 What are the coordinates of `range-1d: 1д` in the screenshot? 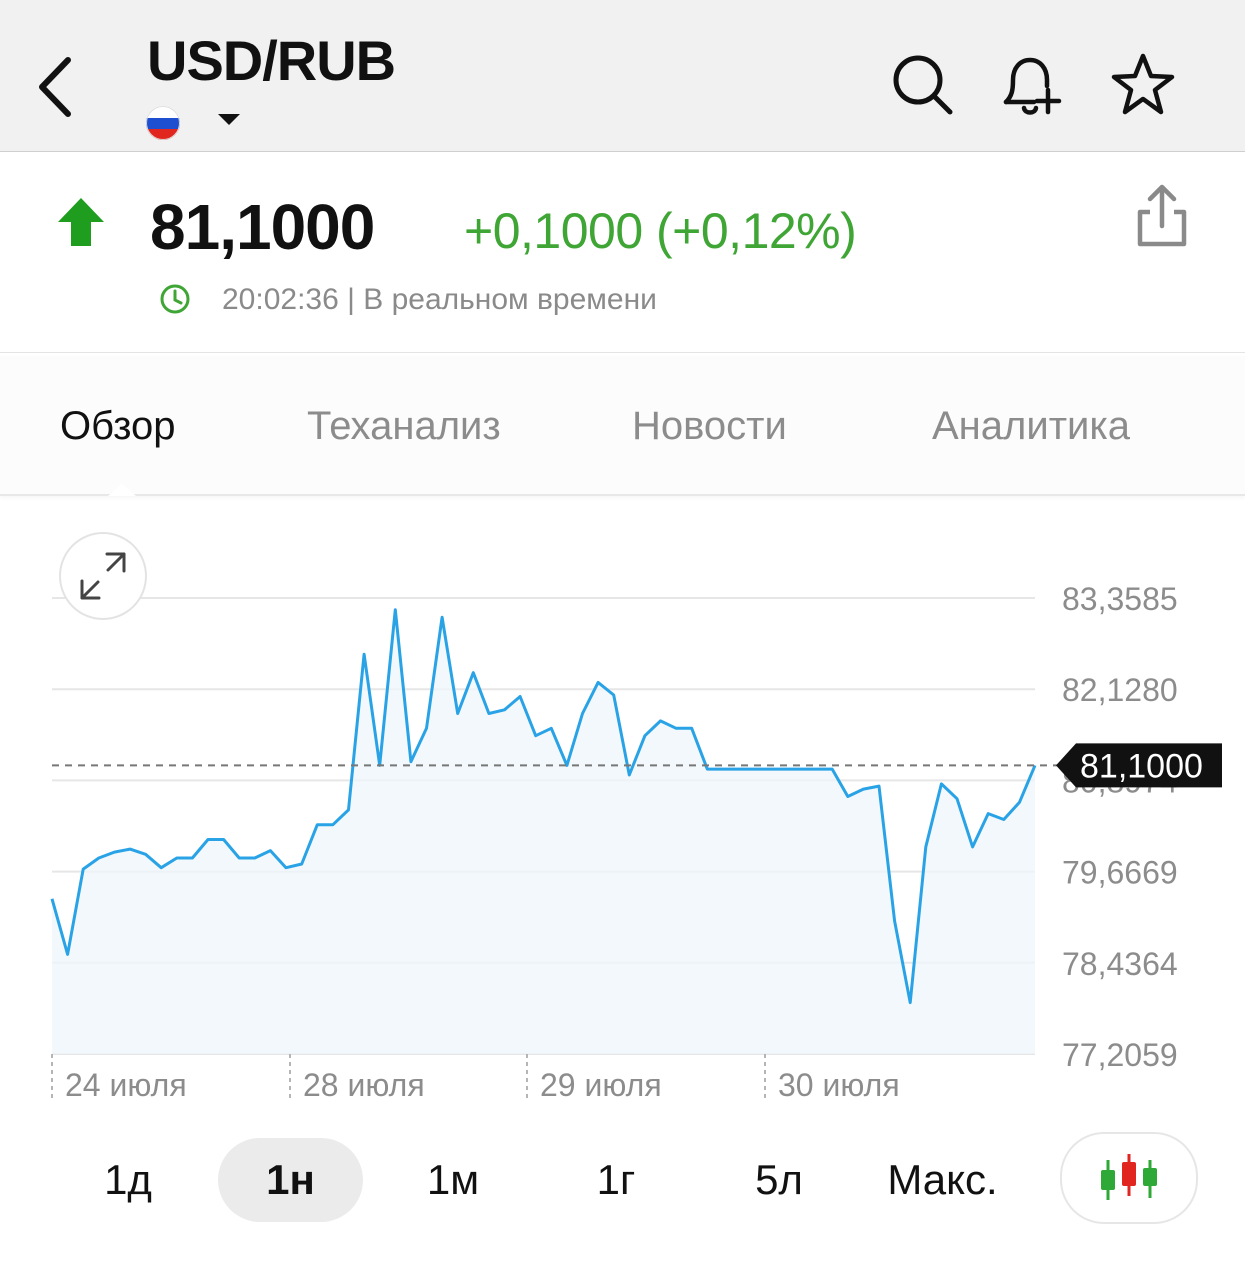 It's located at (128, 1180).